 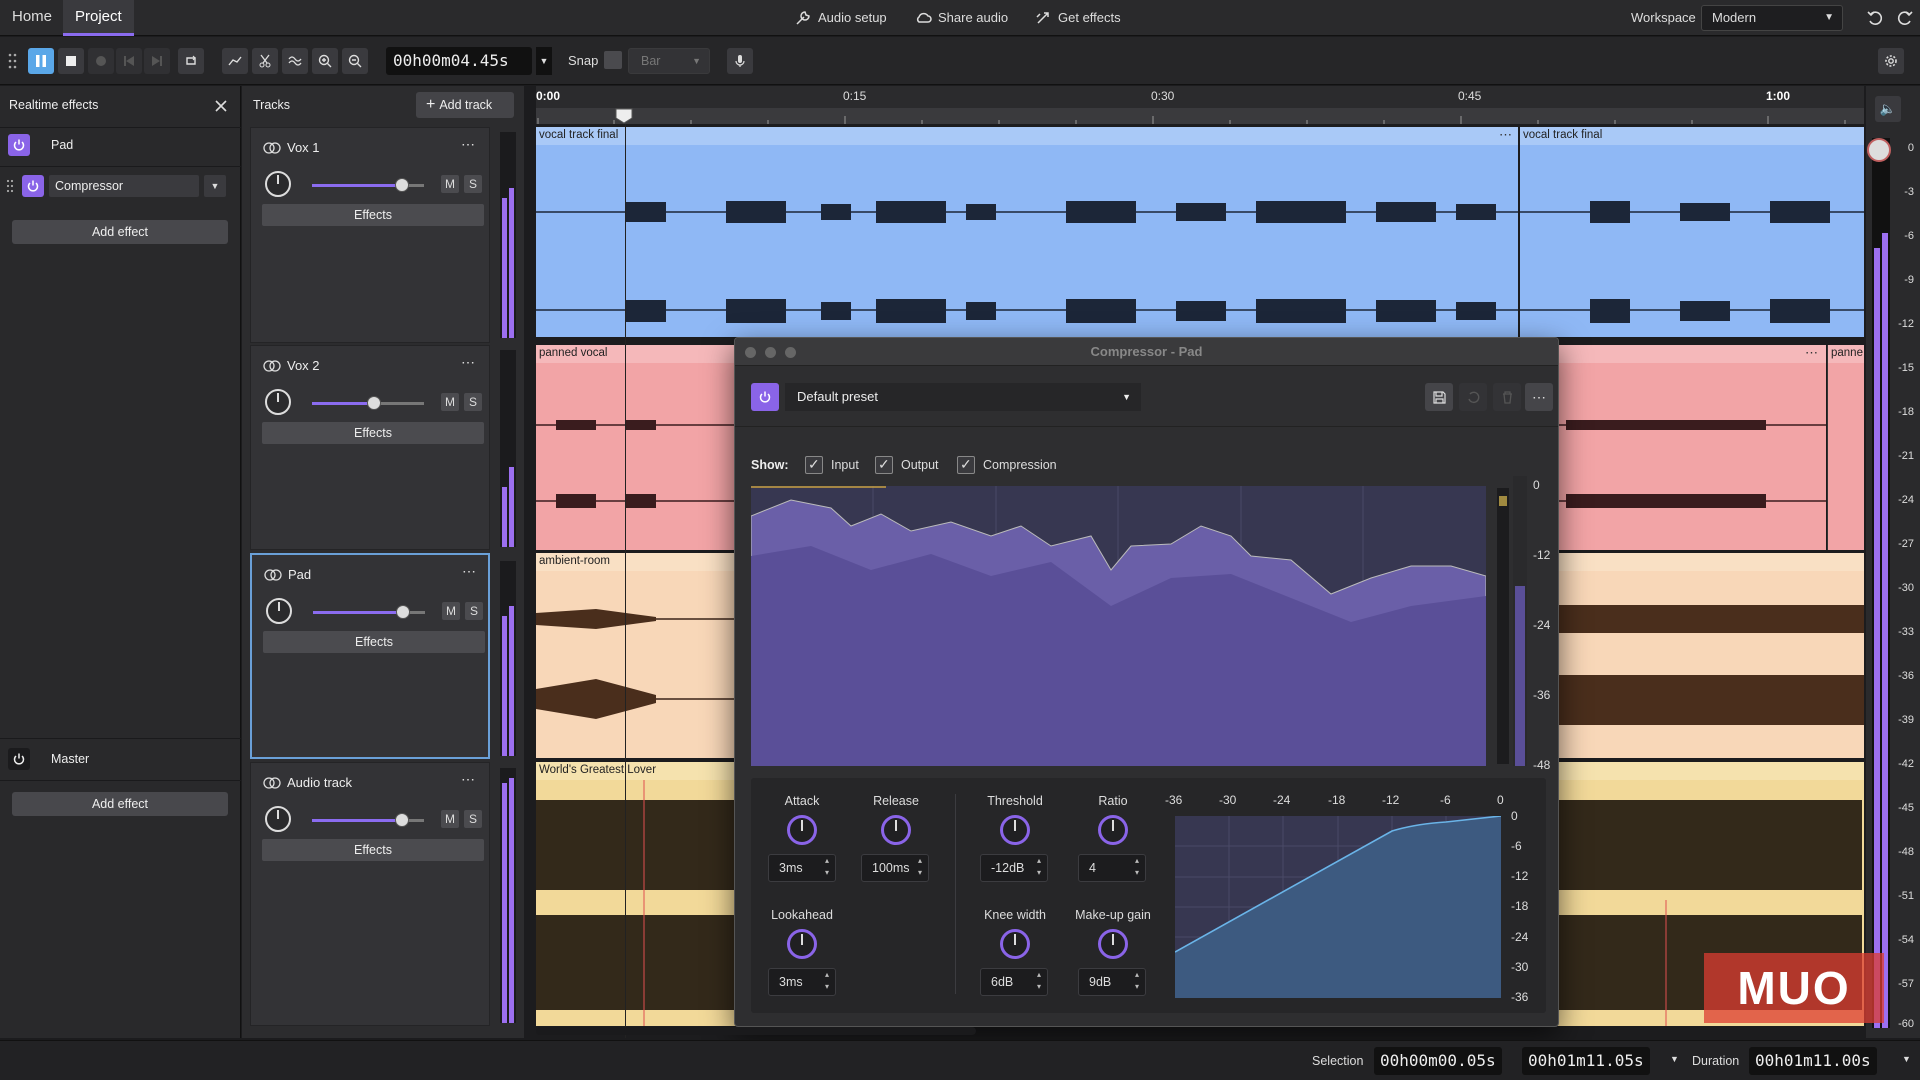 What do you see at coordinates (1438, 1061) in the screenshot?
I see `selection-start-timecode: 00h00m00.05s` at bounding box center [1438, 1061].